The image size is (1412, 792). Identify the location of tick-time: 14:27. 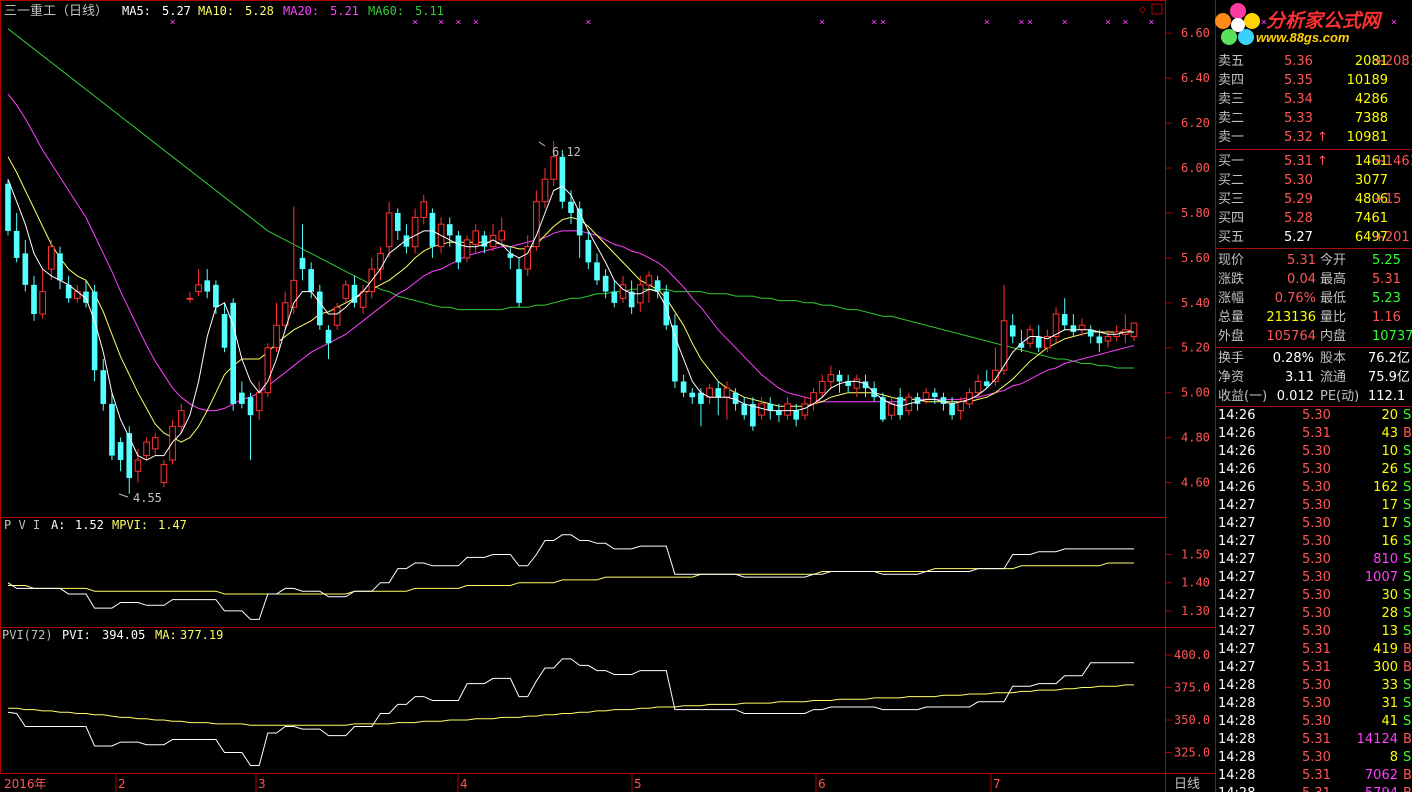
(1237, 541).